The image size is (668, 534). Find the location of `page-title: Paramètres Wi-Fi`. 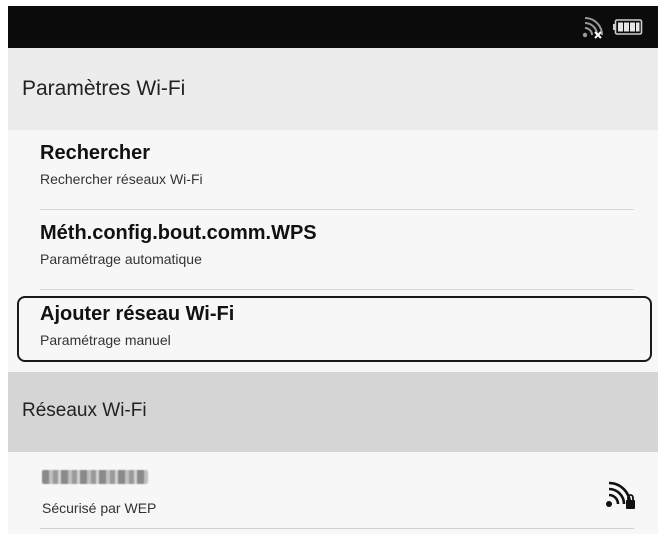

page-title: Paramètres Wi-Fi is located at coordinates (104, 88).